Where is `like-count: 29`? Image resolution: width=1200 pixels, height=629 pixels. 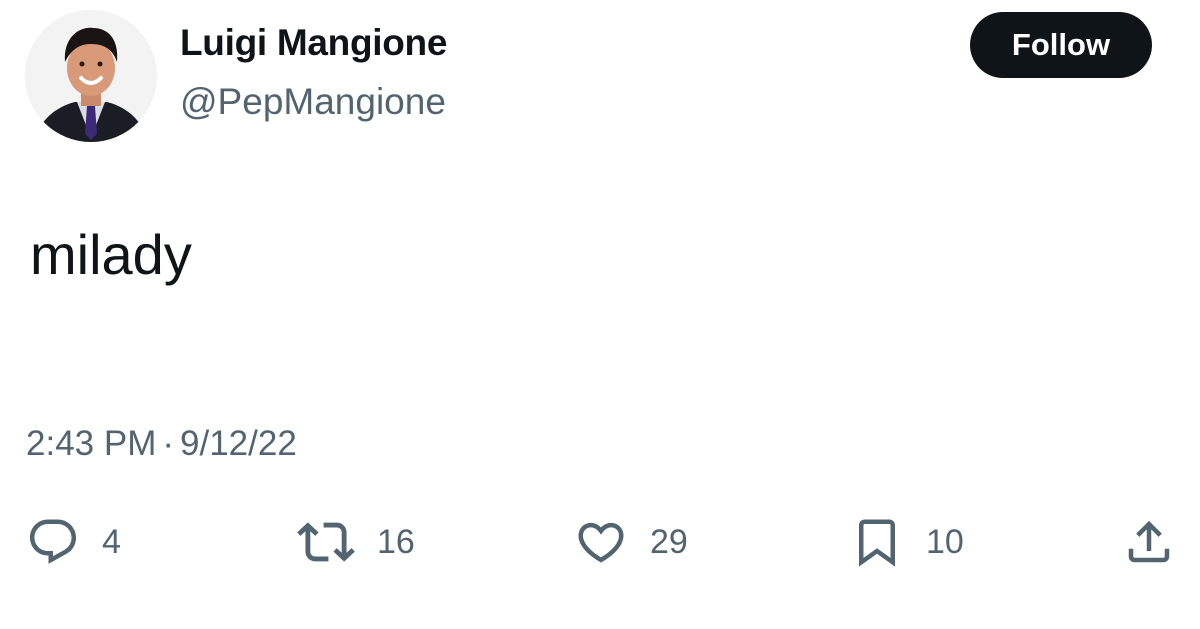
like-count: 29 is located at coordinates (669, 541).